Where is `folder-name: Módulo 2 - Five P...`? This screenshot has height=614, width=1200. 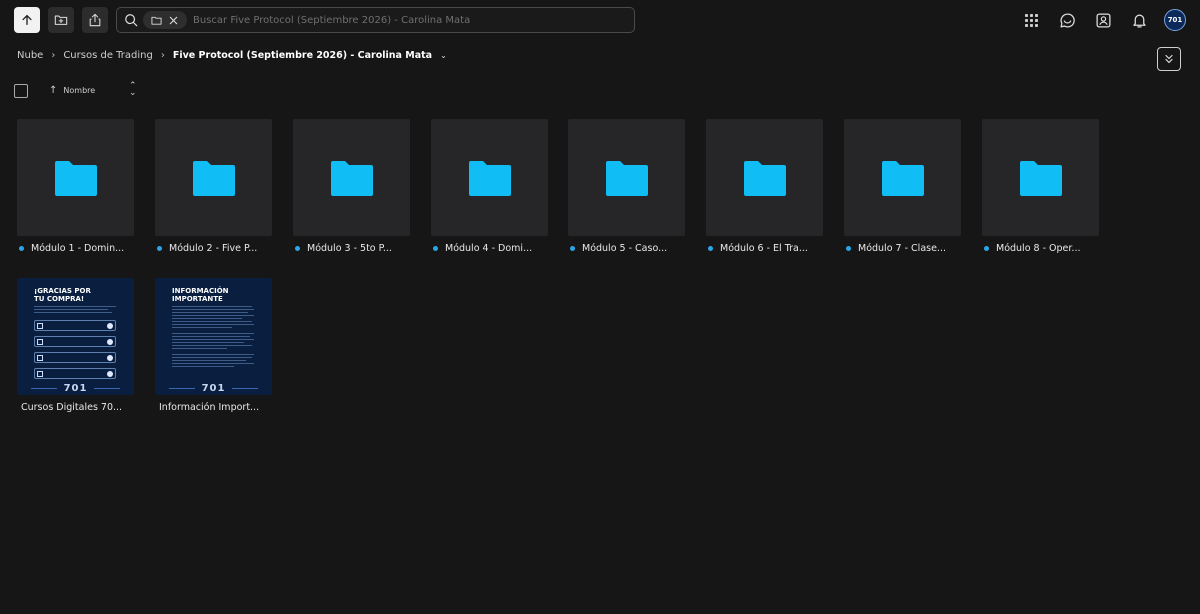 folder-name: Módulo 2 - Five P... is located at coordinates (213, 248).